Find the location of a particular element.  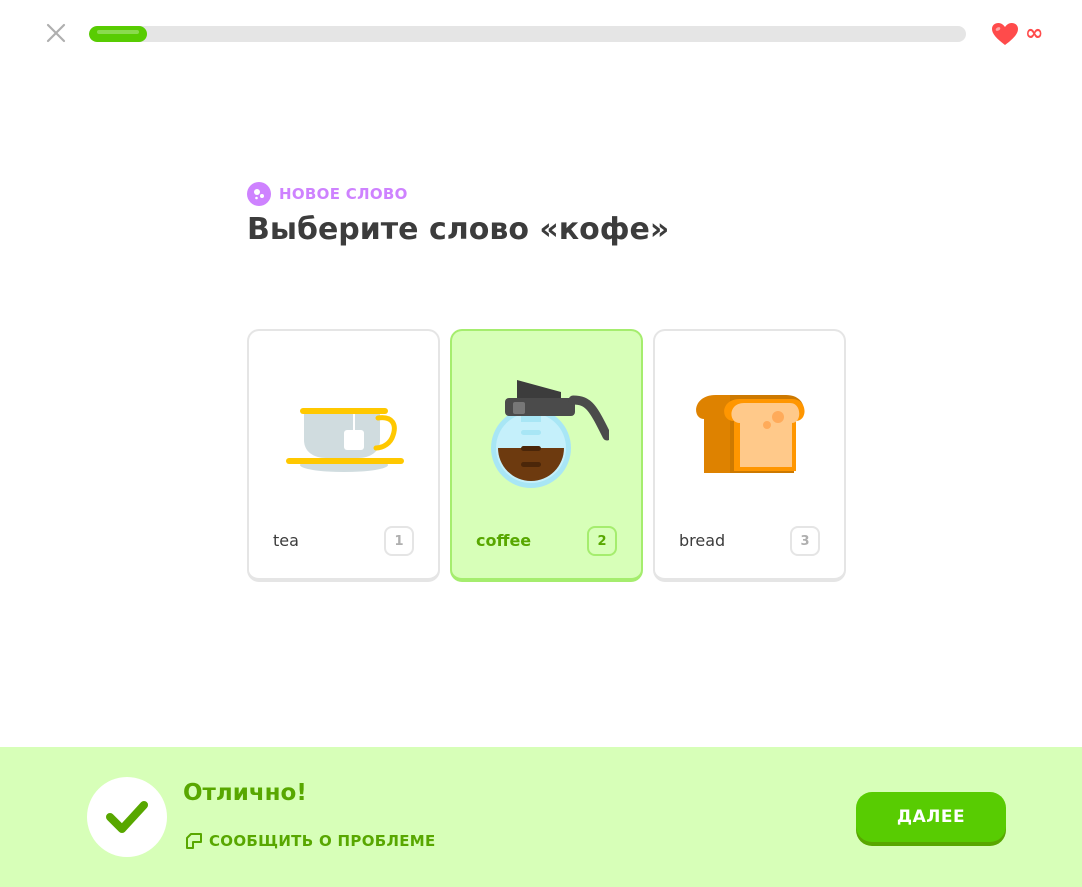

success-badge is located at coordinates (127, 817).